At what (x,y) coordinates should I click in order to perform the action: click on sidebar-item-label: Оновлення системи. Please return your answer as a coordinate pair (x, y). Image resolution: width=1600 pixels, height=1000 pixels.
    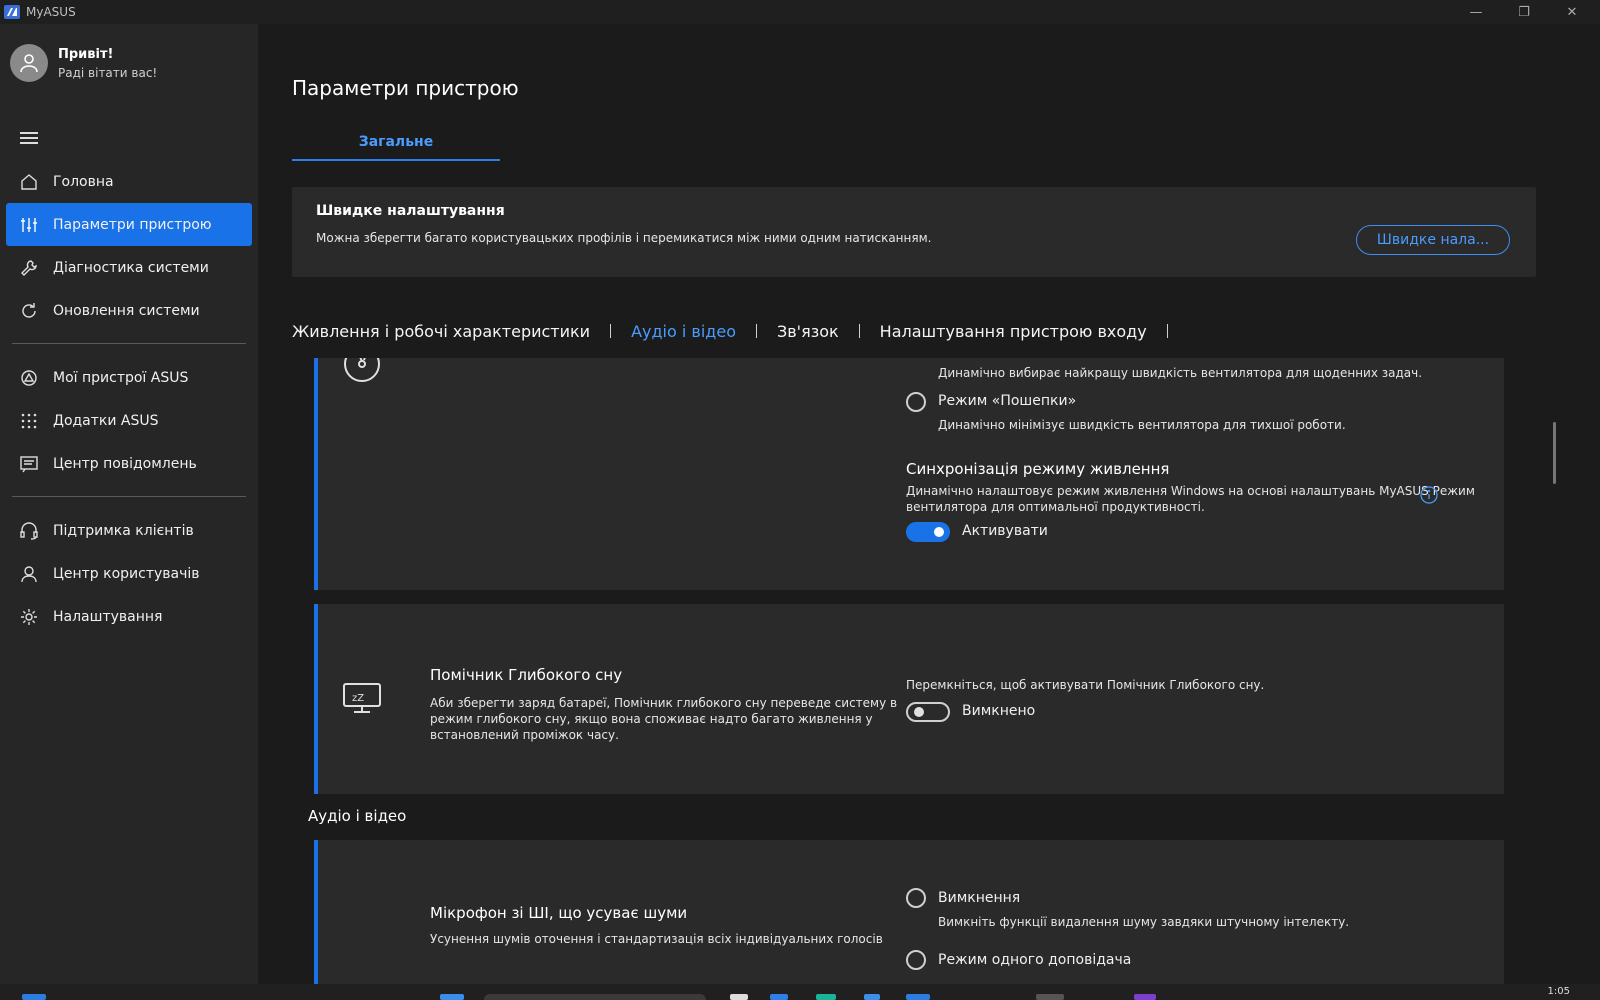
    Looking at the image, I should click on (126, 310).